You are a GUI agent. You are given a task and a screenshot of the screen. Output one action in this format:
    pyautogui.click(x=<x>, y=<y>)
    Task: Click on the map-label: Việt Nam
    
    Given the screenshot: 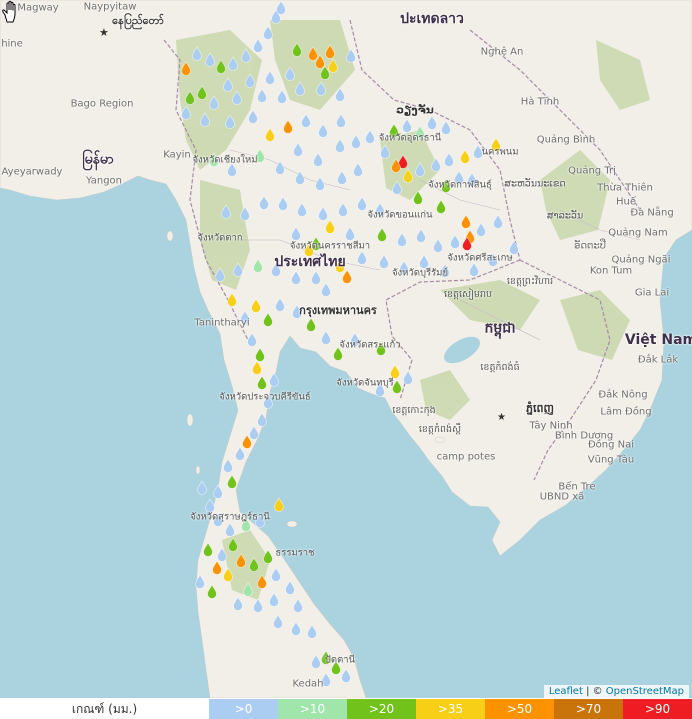 What is the action you would take?
    pyautogui.click(x=658, y=340)
    